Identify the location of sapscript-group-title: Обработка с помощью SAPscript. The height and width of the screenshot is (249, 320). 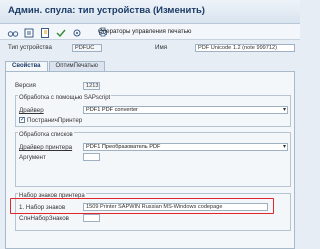
(65, 98).